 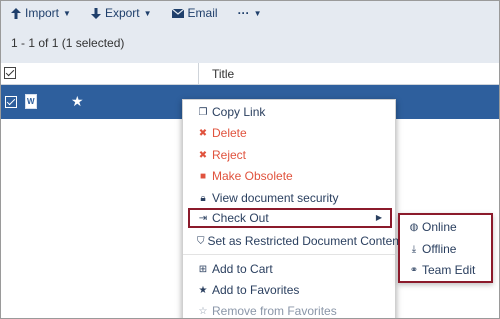 I want to click on file-type-letter: W, so click(x=31, y=101).